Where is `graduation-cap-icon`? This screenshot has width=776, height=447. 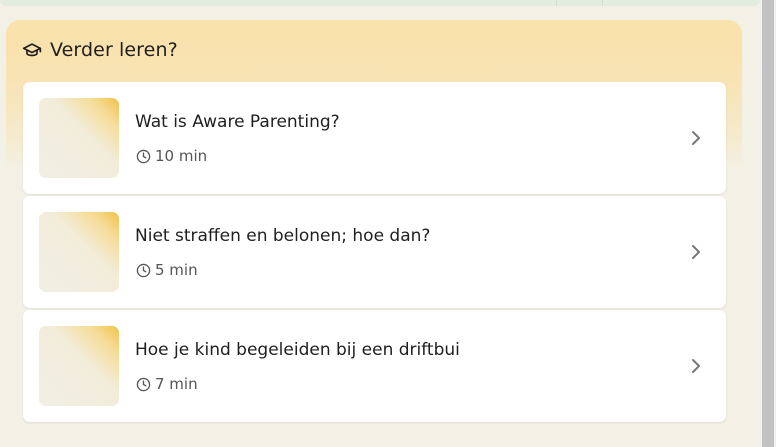
graduation-cap-icon is located at coordinates (32, 50).